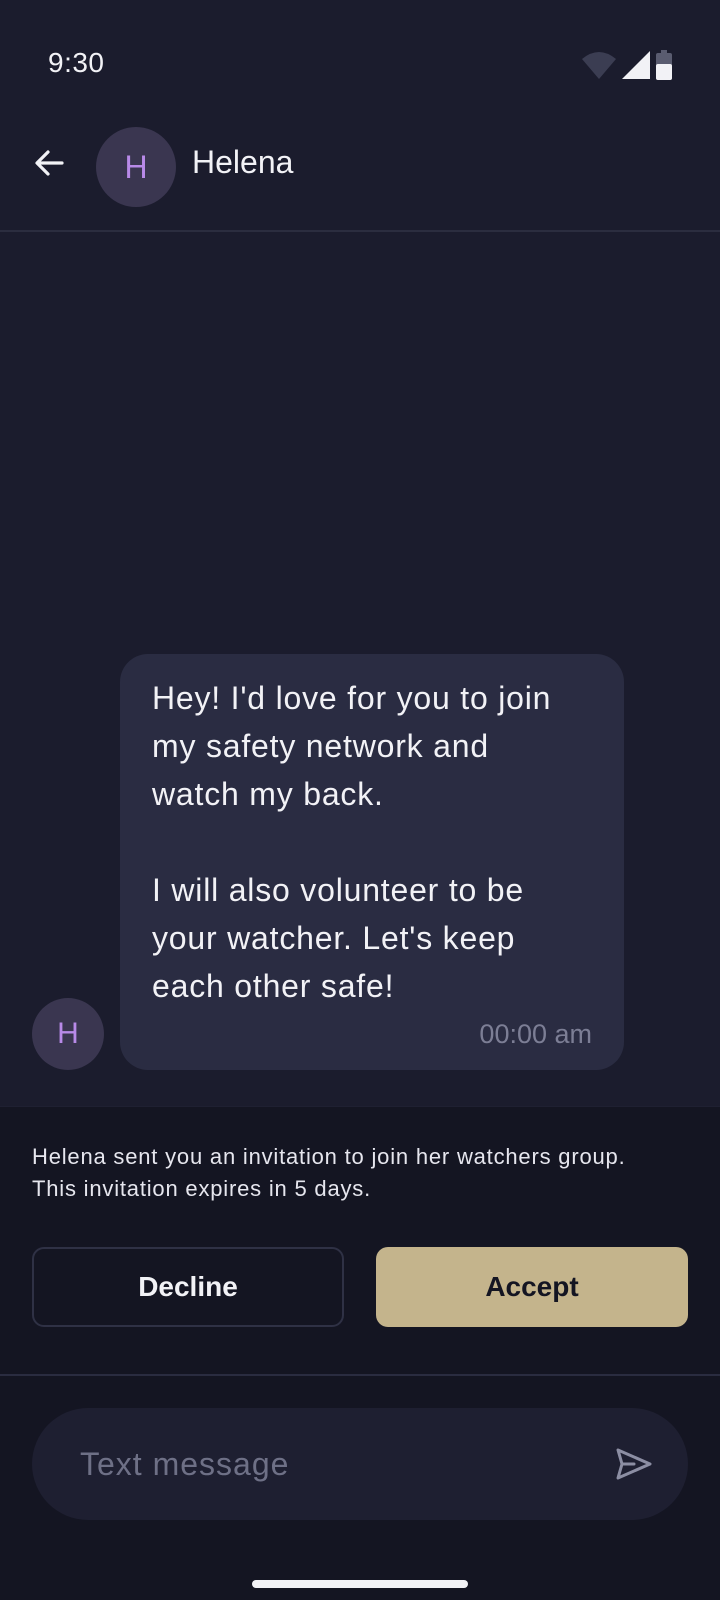 The width and height of the screenshot is (720, 1600). I want to click on chat-header: H Helena, so click(360, 176).